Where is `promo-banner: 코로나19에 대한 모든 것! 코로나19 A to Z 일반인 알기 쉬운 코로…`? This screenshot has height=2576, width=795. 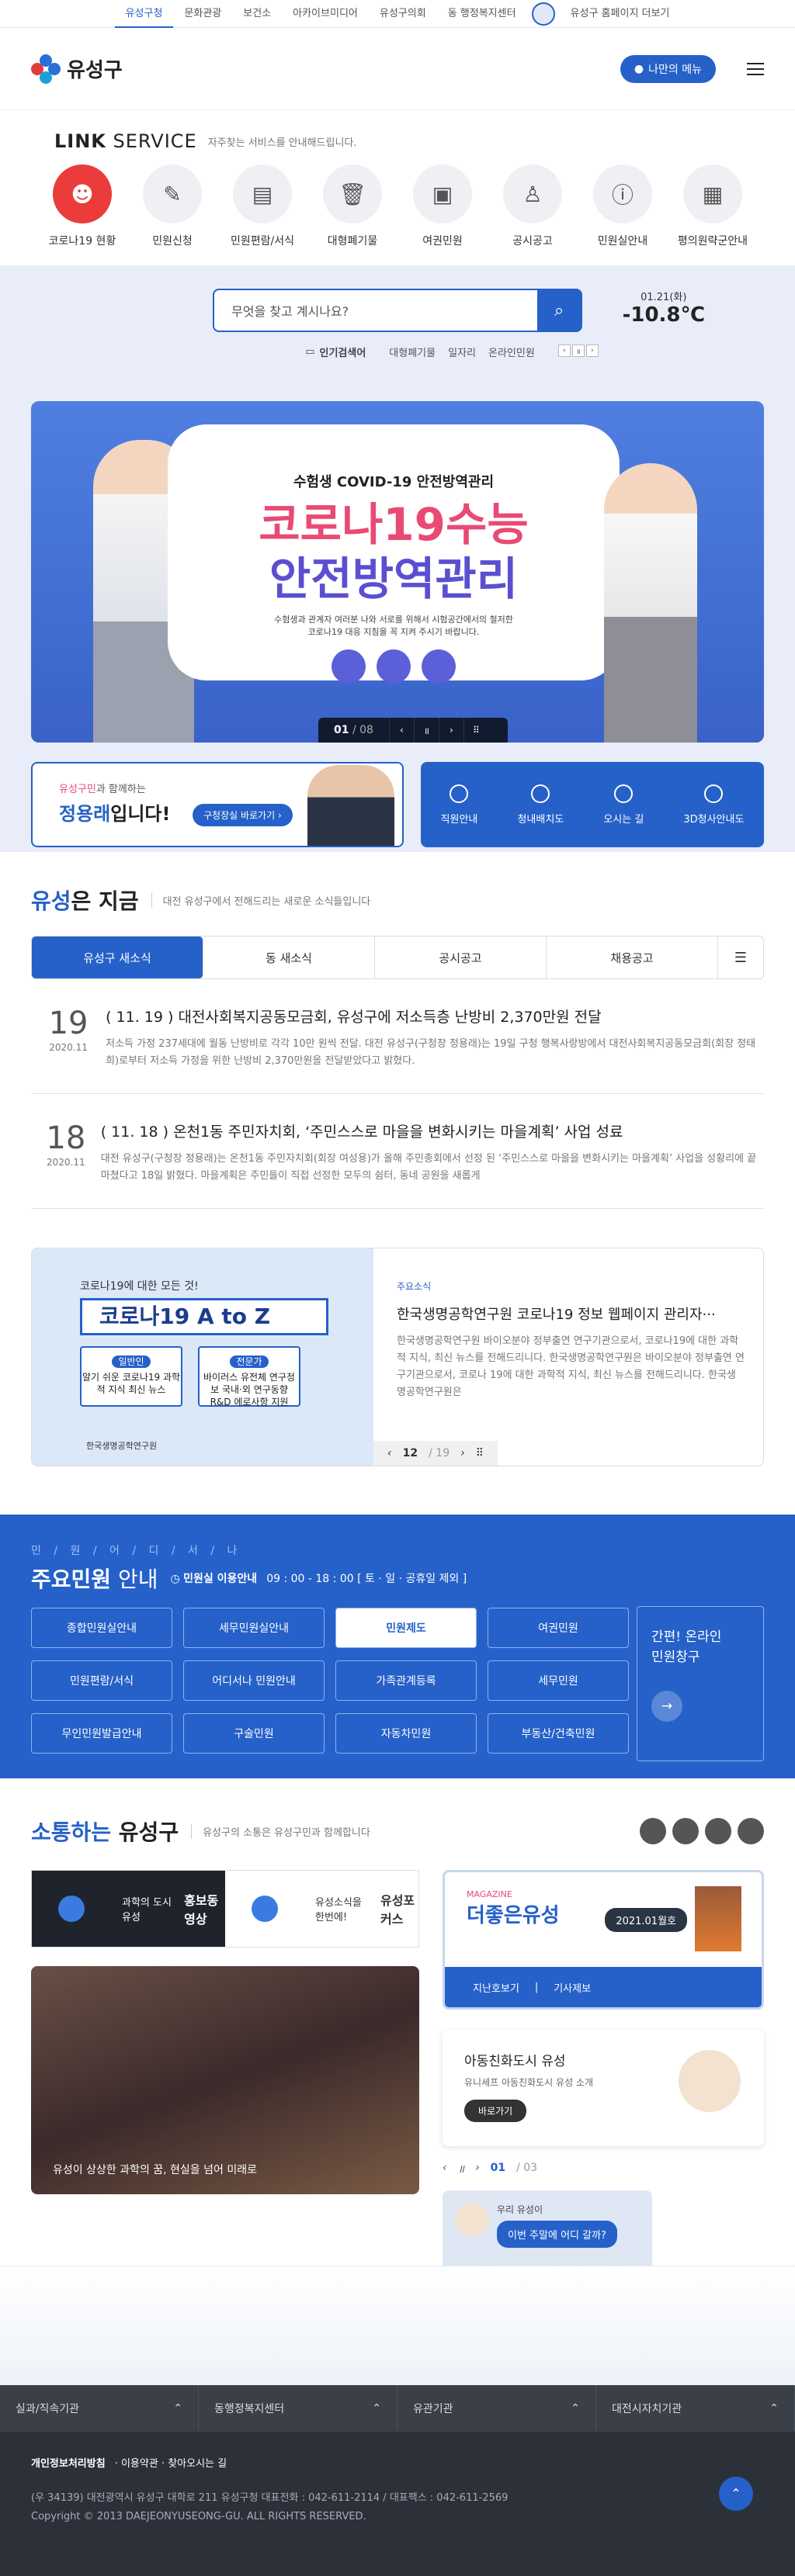
promo-banner: 코로나19에 대한 모든 것! 코로나19 A to Z 일반인 알기 쉬운 코로… is located at coordinates (397, 1357).